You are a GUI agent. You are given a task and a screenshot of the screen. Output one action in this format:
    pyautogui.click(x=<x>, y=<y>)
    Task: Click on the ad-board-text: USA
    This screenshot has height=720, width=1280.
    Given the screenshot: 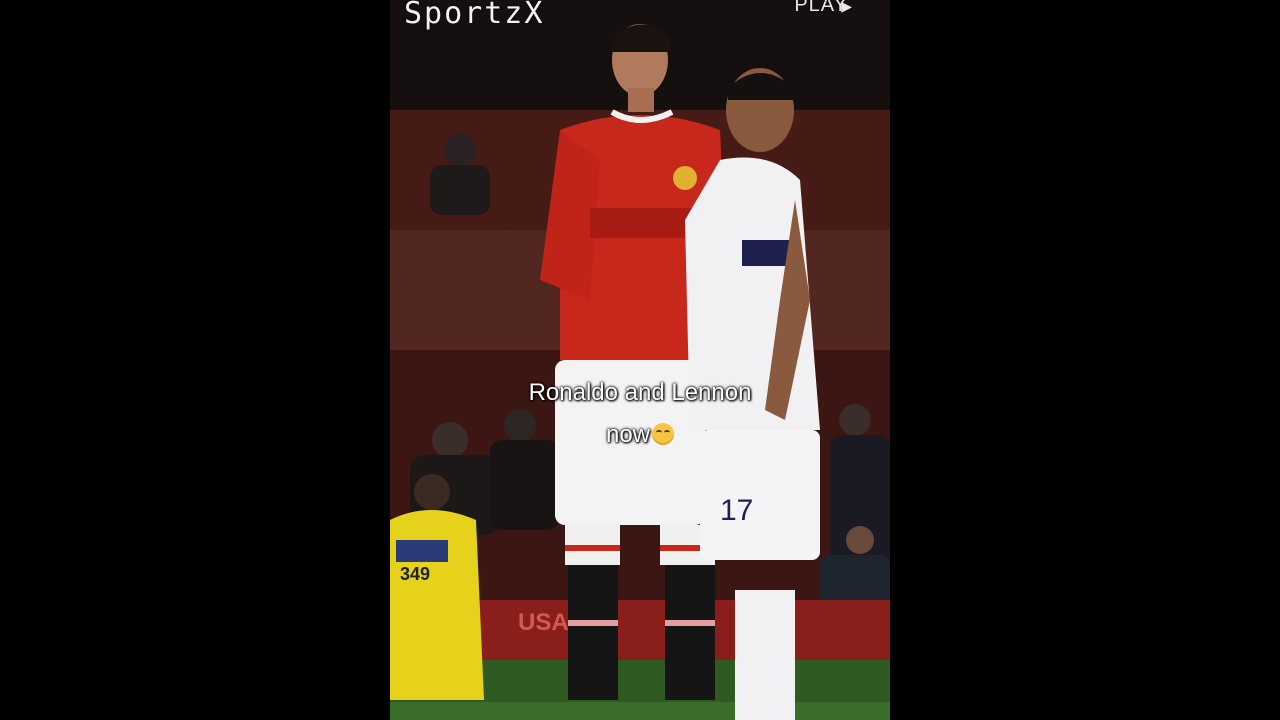 What is the action you would take?
    pyautogui.click(x=543, y=622)
    